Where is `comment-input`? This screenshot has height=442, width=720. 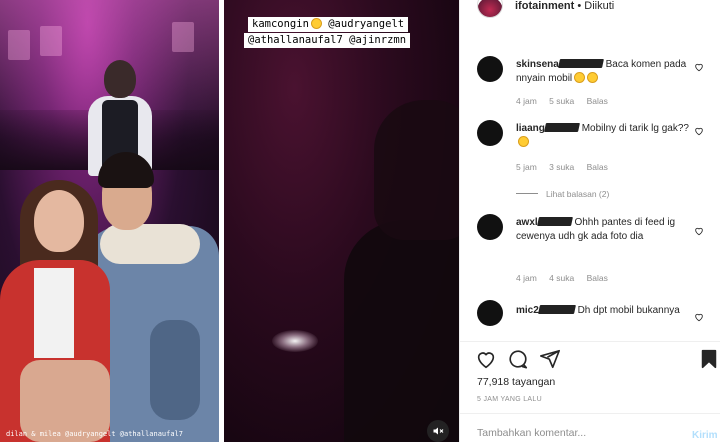
comment-input is located at coordinates (577, 433).